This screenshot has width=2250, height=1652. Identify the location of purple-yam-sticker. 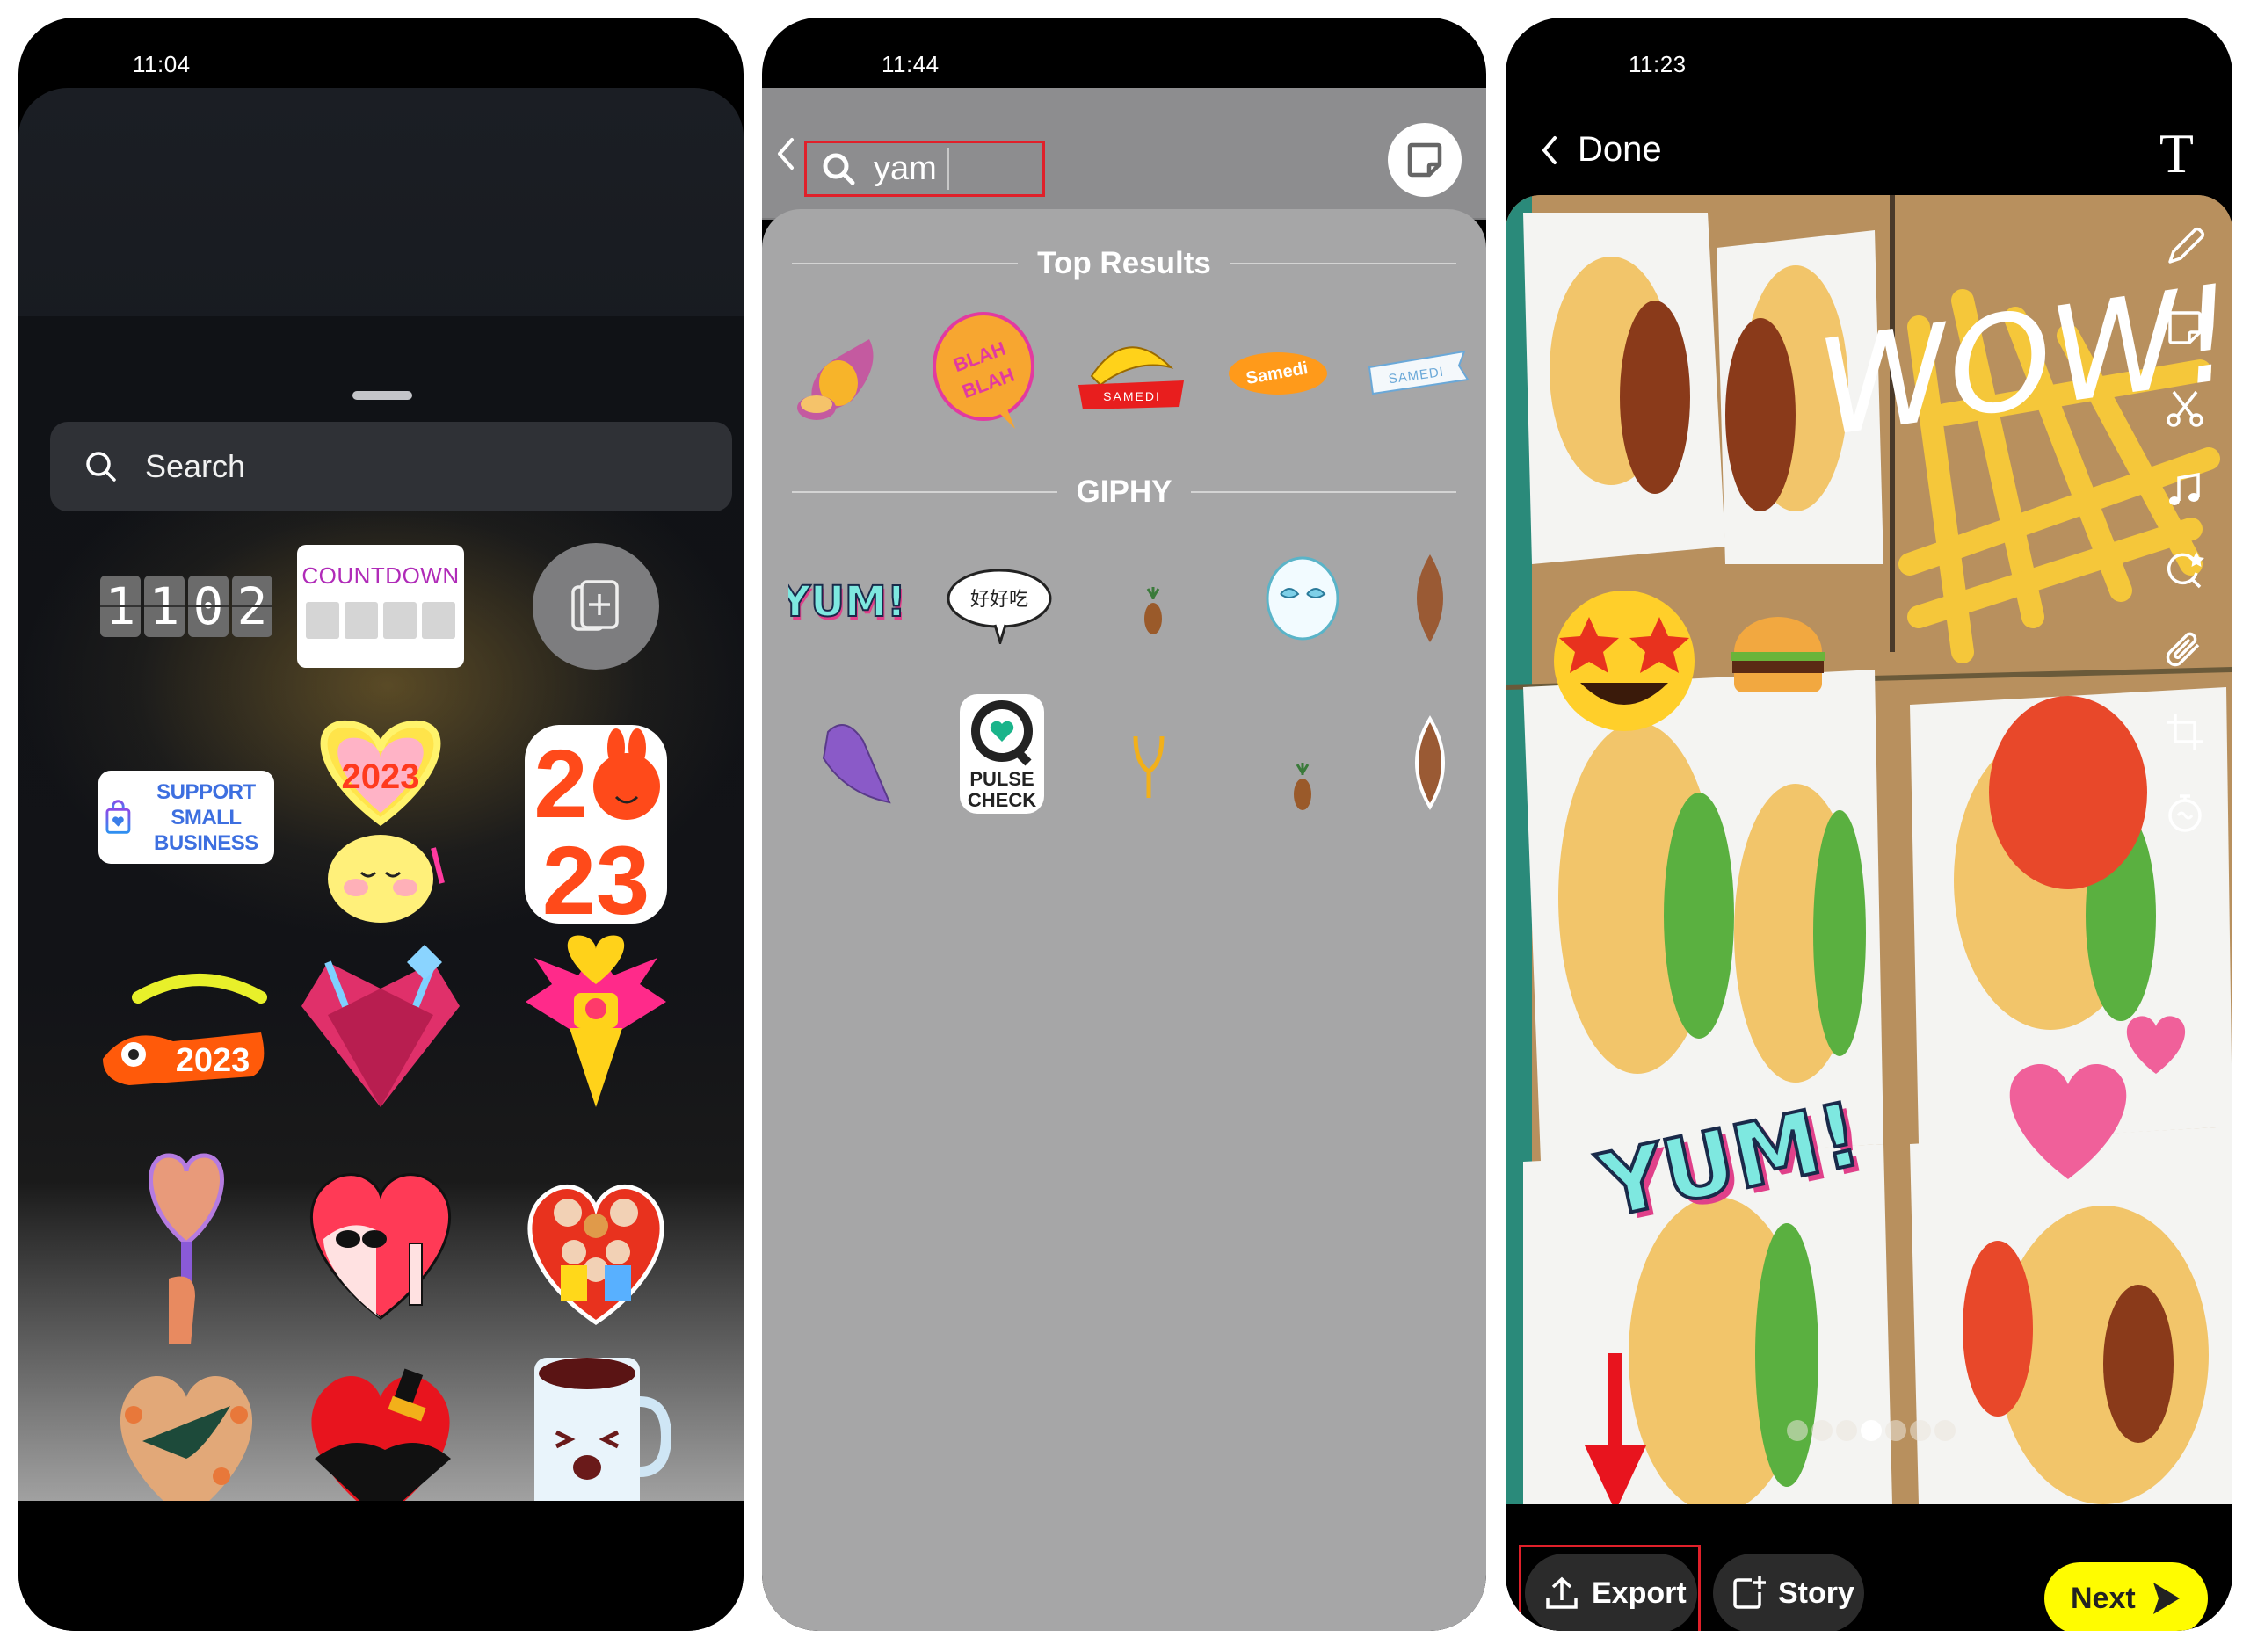
(854, 763).